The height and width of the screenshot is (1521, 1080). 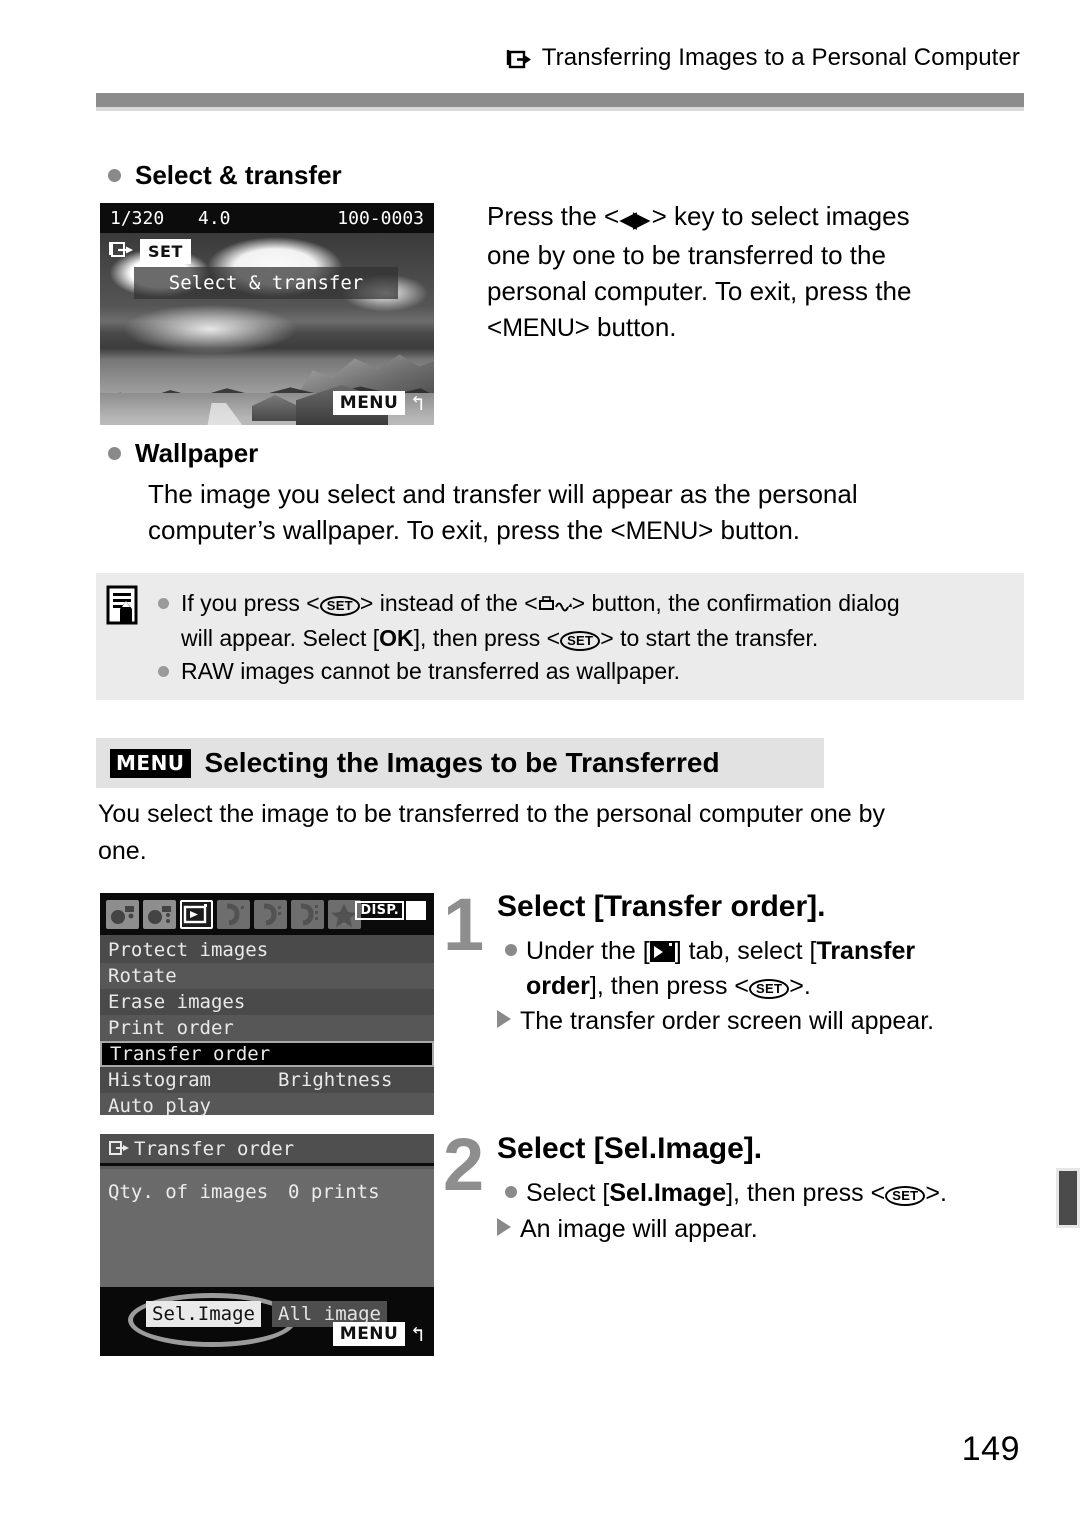 What do you see at coordinates (780, 216) in the screenshot?
I see `paragraph-line-1b: > key to select images` at bounding box center [780, 216].